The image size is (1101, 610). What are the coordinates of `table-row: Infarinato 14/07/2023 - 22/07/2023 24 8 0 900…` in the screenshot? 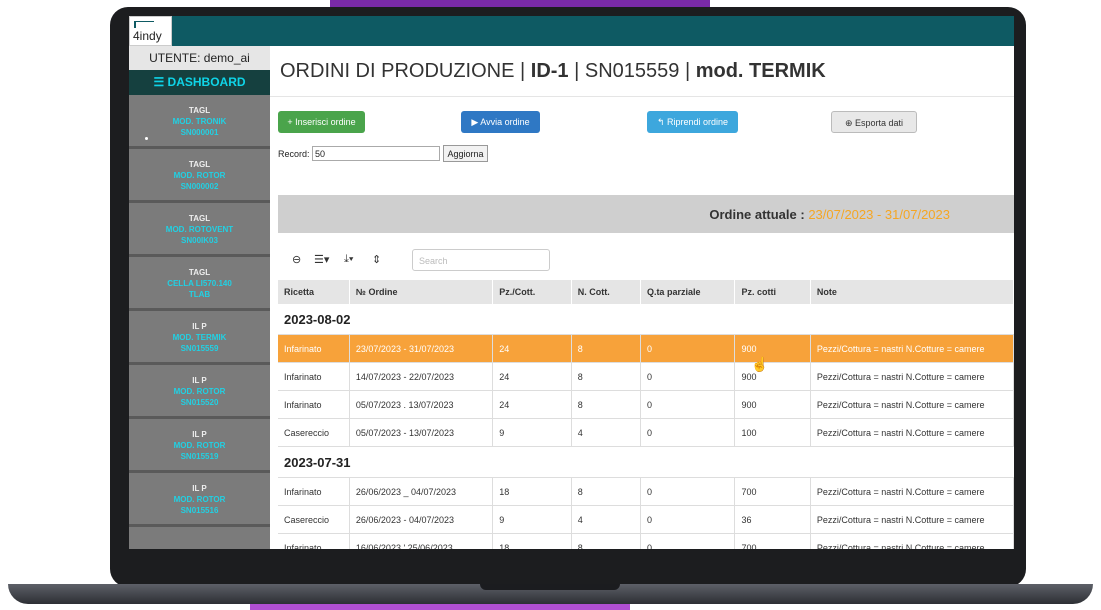 It's located at (646, 376).